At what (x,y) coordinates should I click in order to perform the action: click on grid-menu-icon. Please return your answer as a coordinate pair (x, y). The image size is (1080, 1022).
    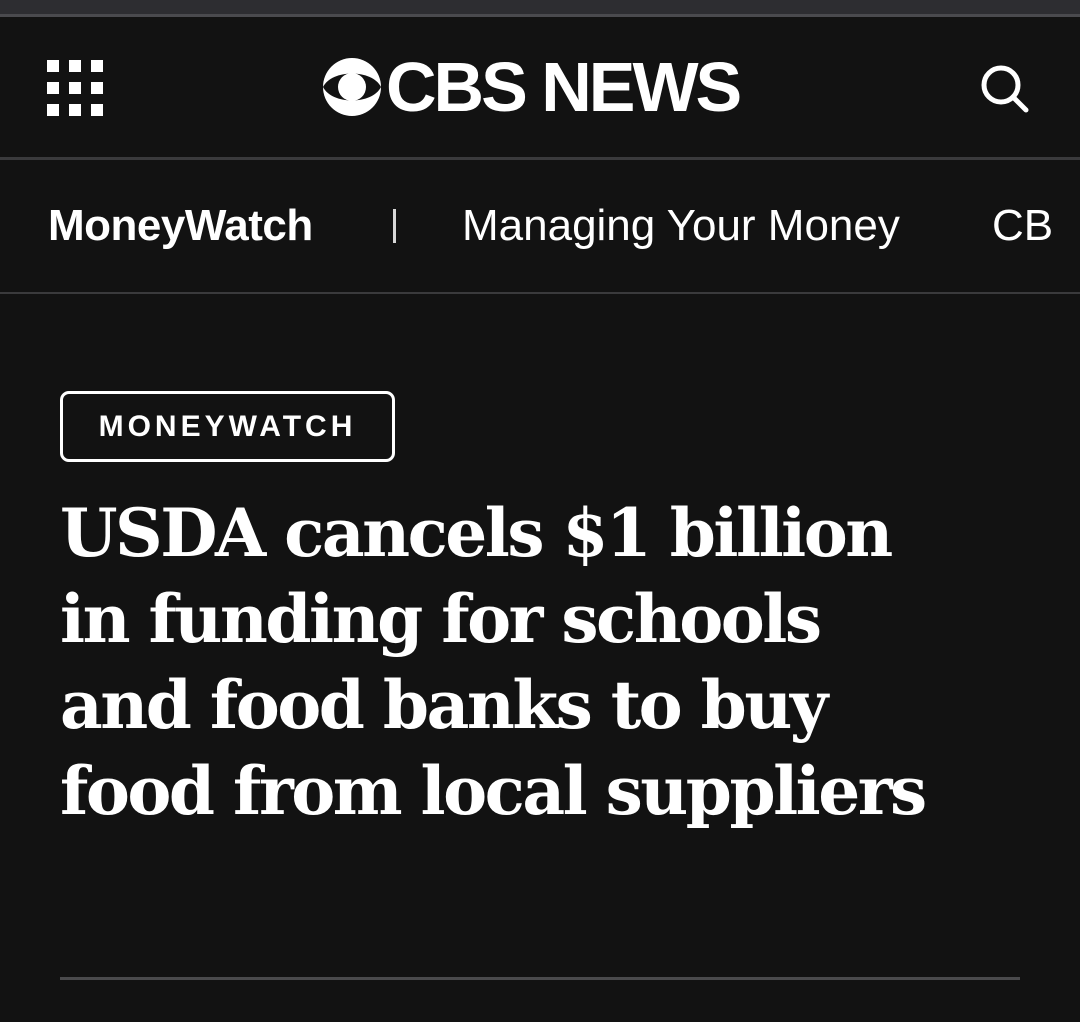
    Looking at the image, I should click on (75, 88).